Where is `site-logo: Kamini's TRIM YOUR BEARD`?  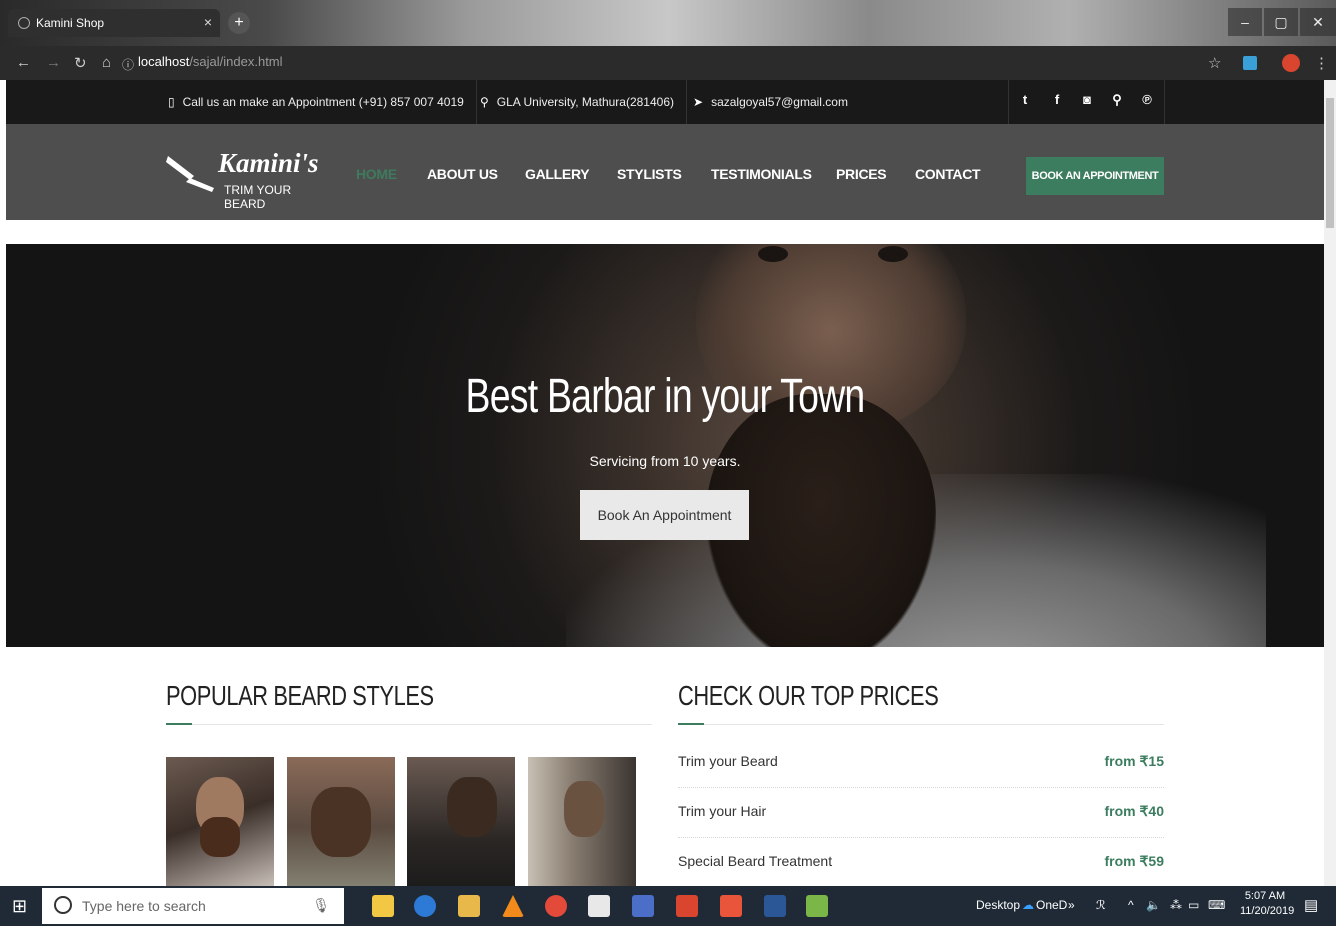
site-logo: Kamini's TRIM YOUR BEARD is located at coordinates (244, 179).